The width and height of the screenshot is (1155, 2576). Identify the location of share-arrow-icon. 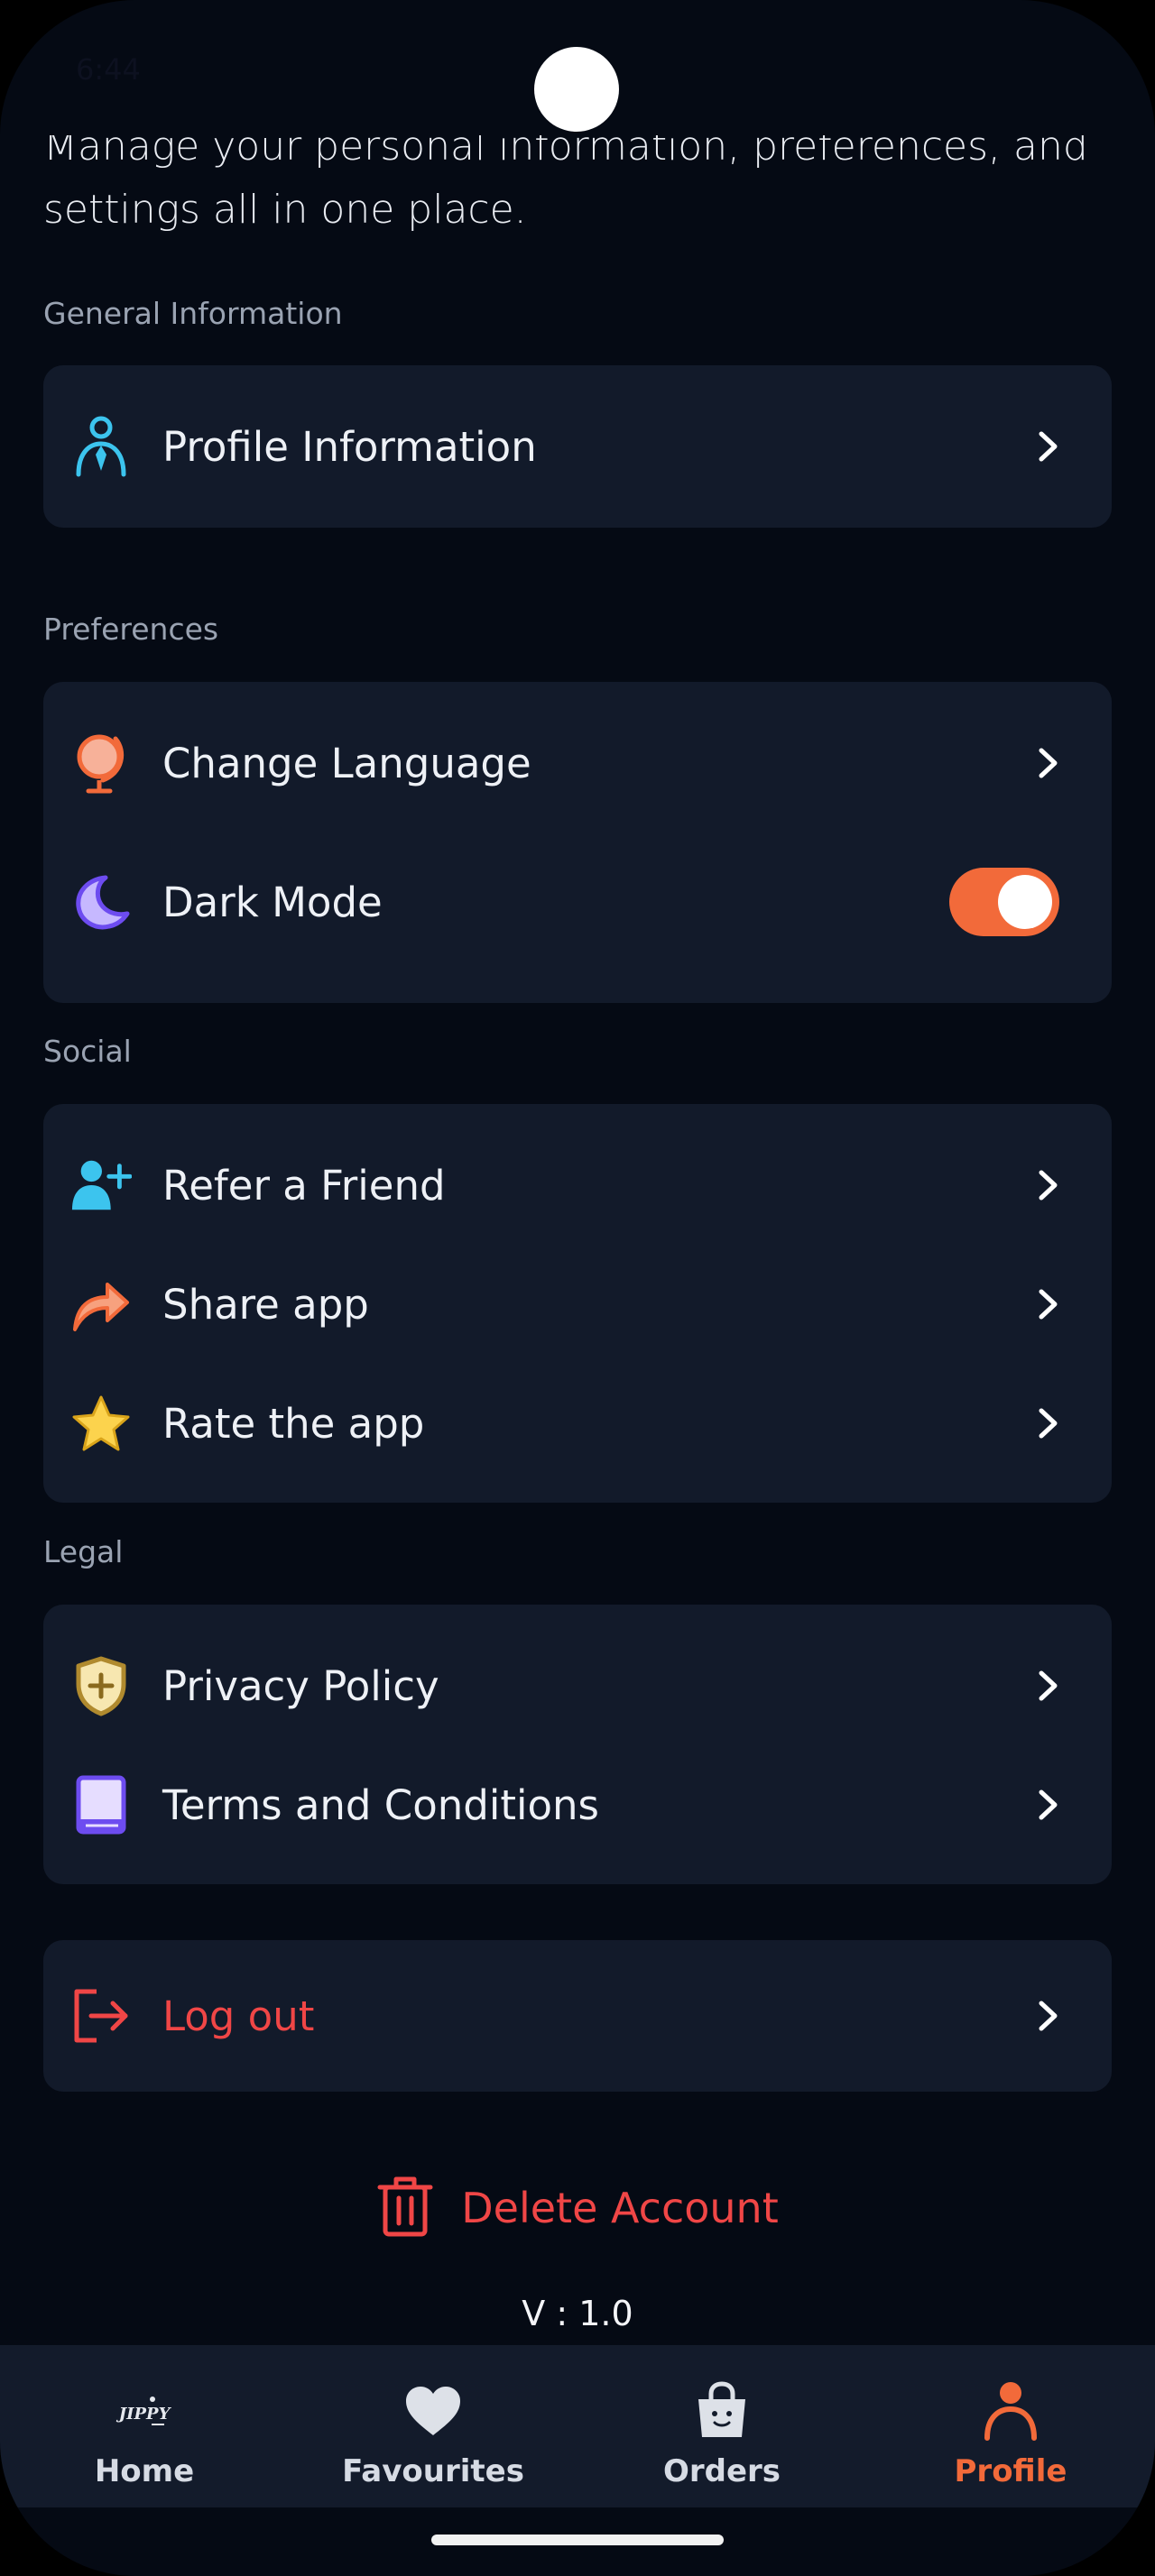
(101, 1304).